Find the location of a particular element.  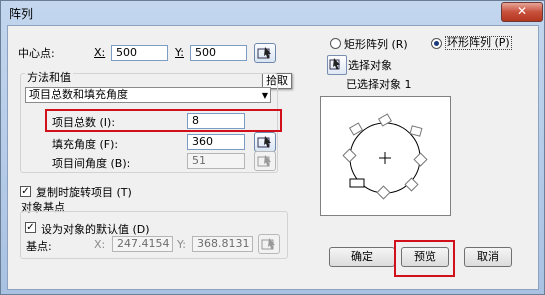

close-button: ✕ is located at coordinates (522, 12).